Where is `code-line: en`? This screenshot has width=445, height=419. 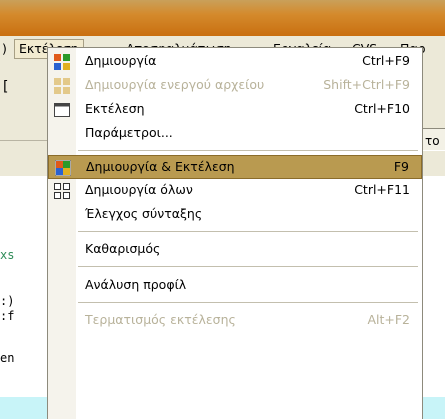
code-line: en is located at coordinates (7, 358).